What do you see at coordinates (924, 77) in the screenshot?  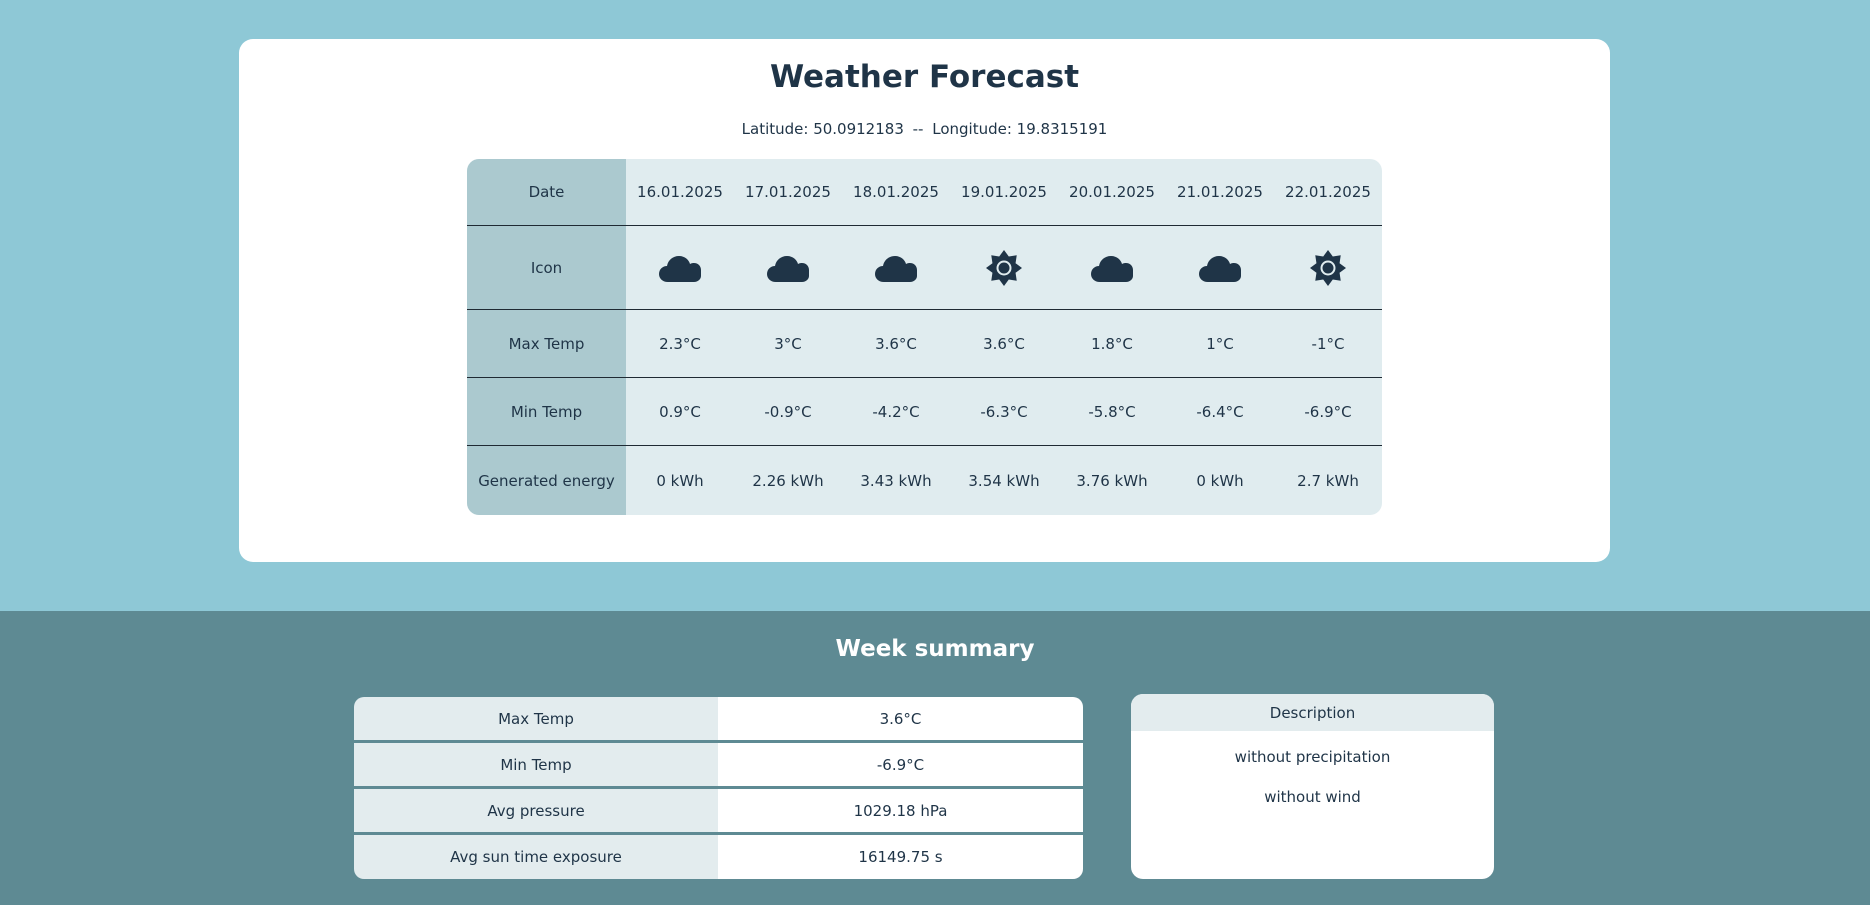 I see `page-title: Weather Forecast` at bounding box center [924, 77].